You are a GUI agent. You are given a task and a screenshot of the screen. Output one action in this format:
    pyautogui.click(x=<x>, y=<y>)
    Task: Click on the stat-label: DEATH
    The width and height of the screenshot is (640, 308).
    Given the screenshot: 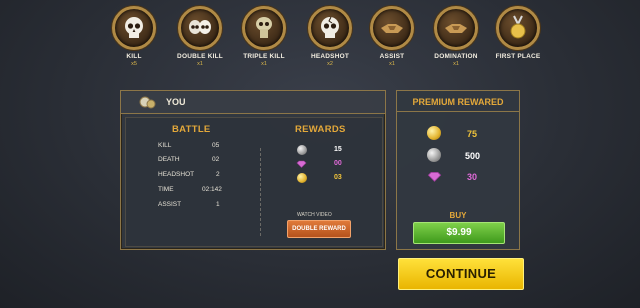 What is the action you would take?
    pyautogui.click(x=169, y=159)
    